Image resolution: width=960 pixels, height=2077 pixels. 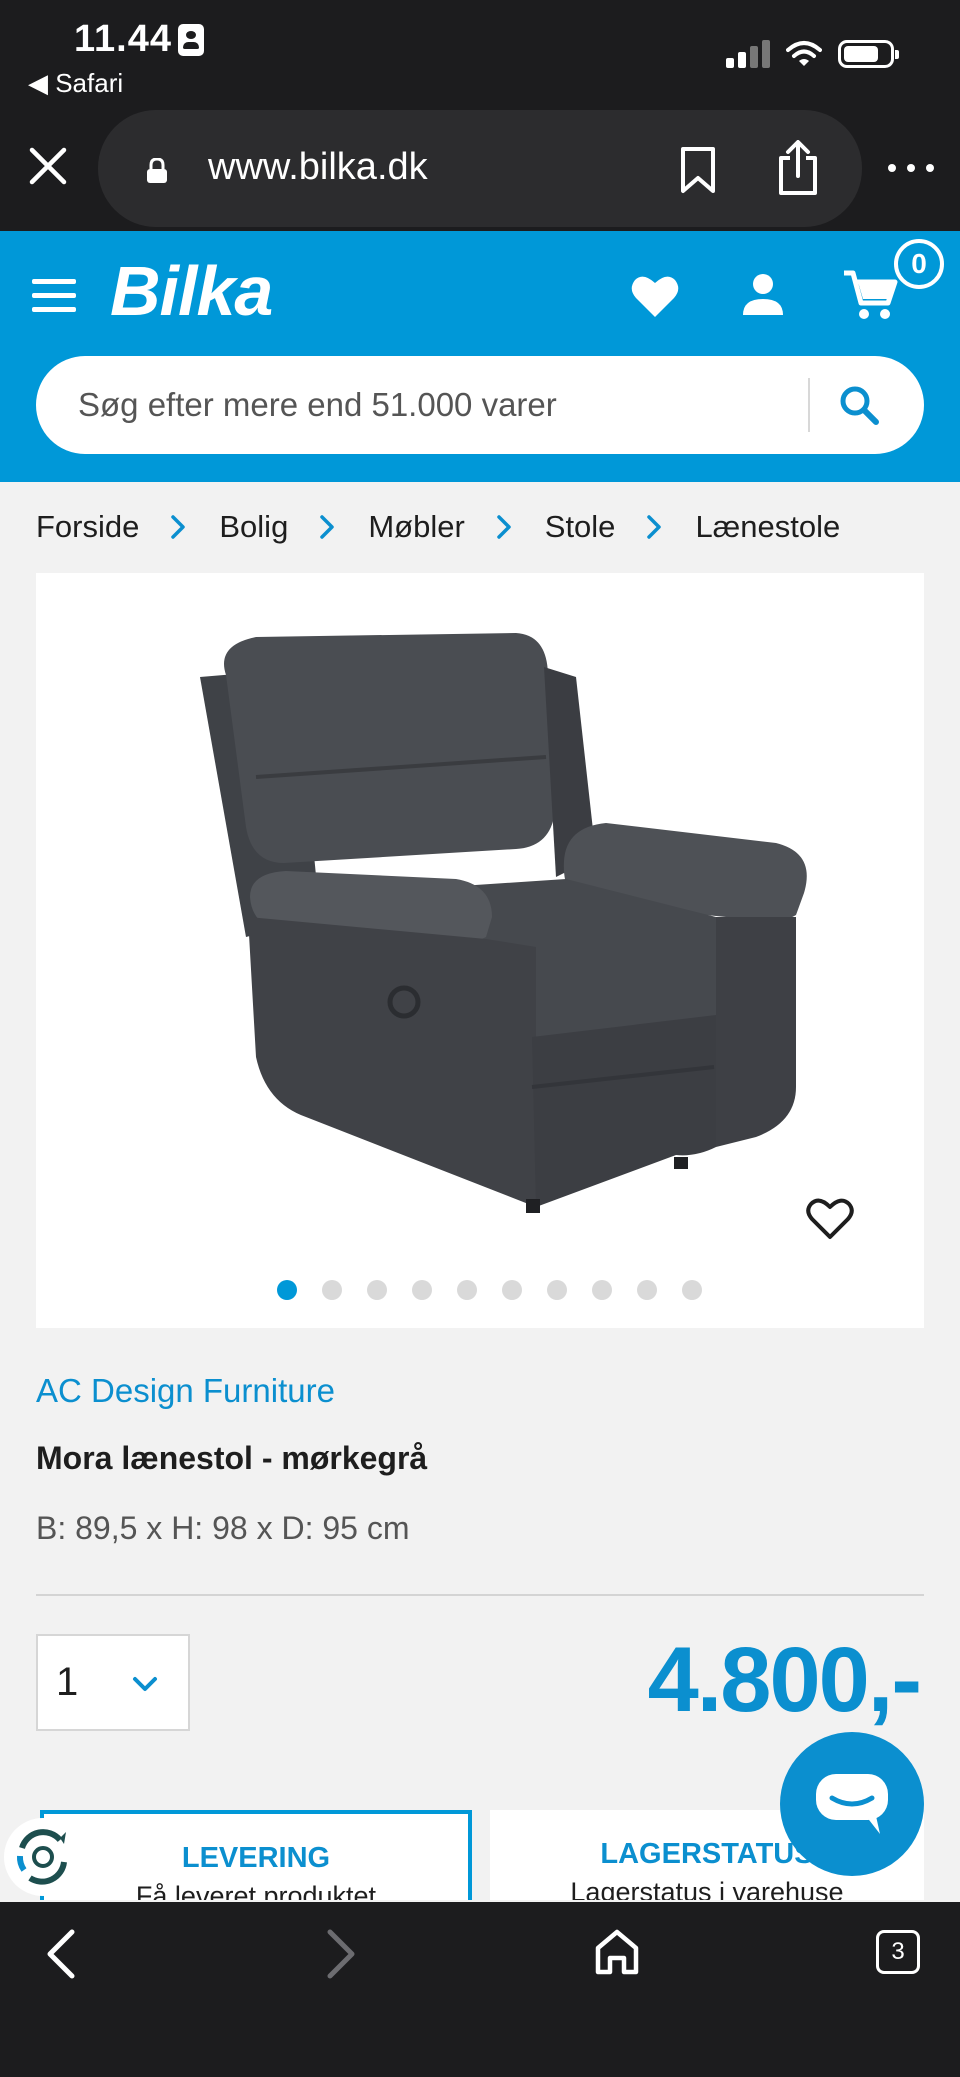 What do you see at coordinates (416, 527) in the screenshot?
I see `breadcrumb-item-mobler: Møbler` at bounding box center [416, 527].